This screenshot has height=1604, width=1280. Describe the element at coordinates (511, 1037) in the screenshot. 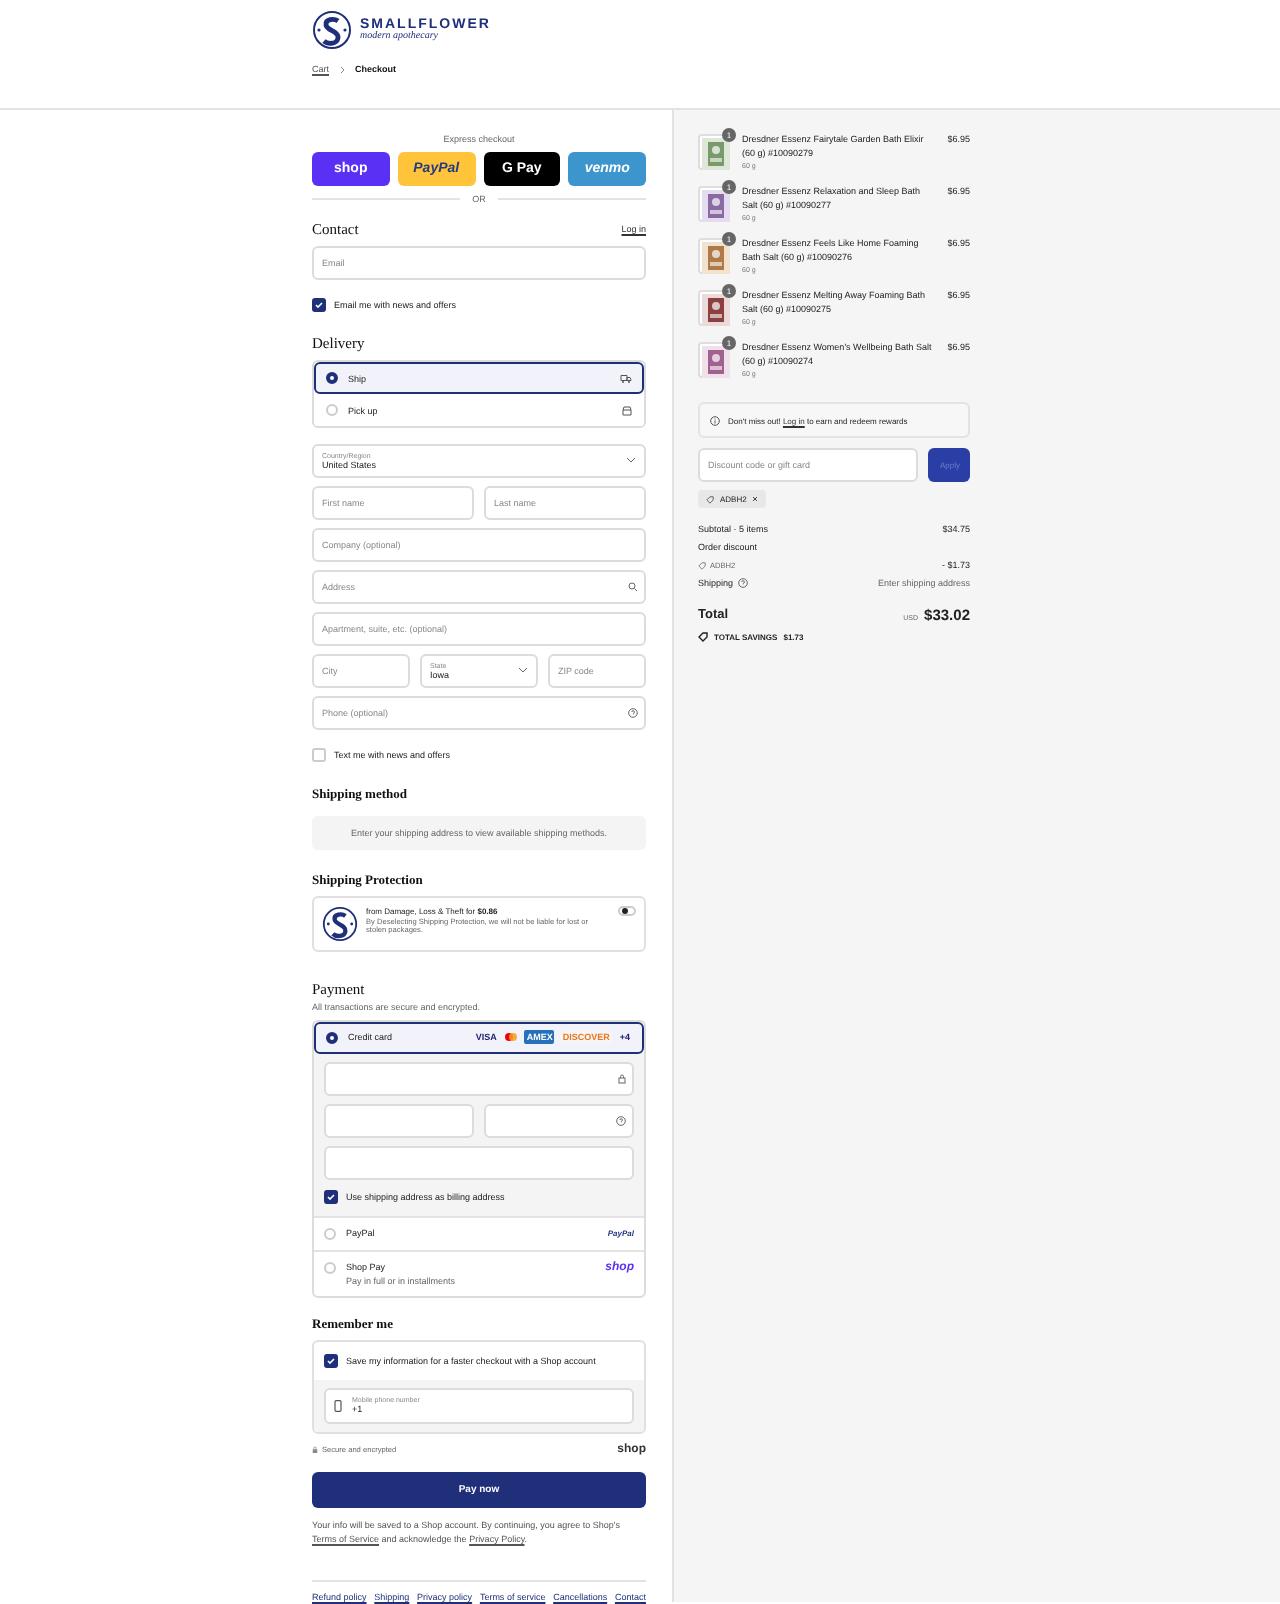

I see `card-brand-icon` at that location.